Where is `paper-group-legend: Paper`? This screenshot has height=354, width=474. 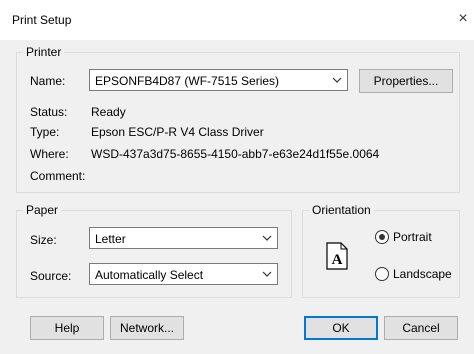 paper-group-legend: Paper is located at coordinates (42, 210).